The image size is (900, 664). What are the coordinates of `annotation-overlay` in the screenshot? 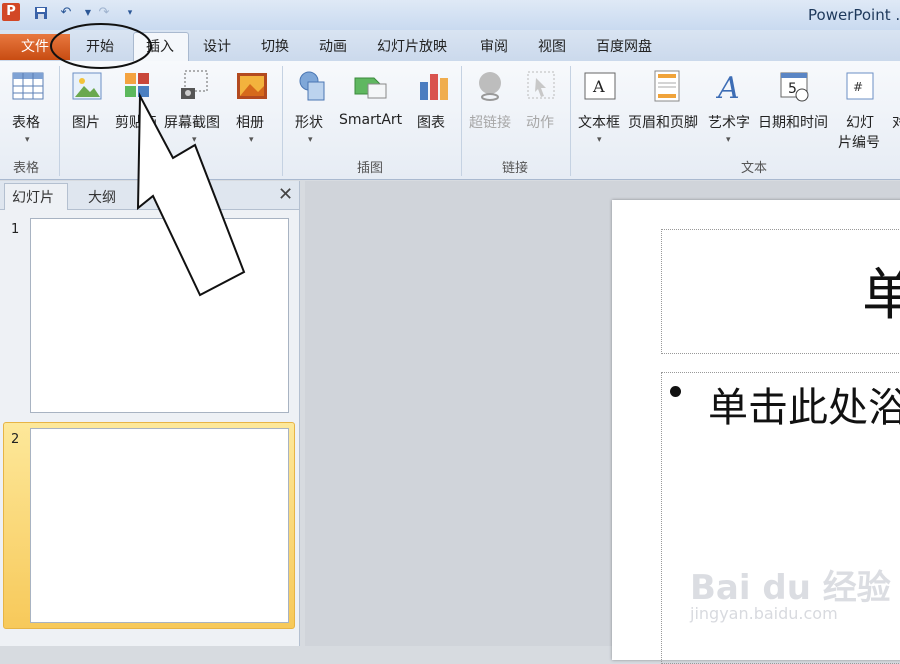 It's located at (148, 160).